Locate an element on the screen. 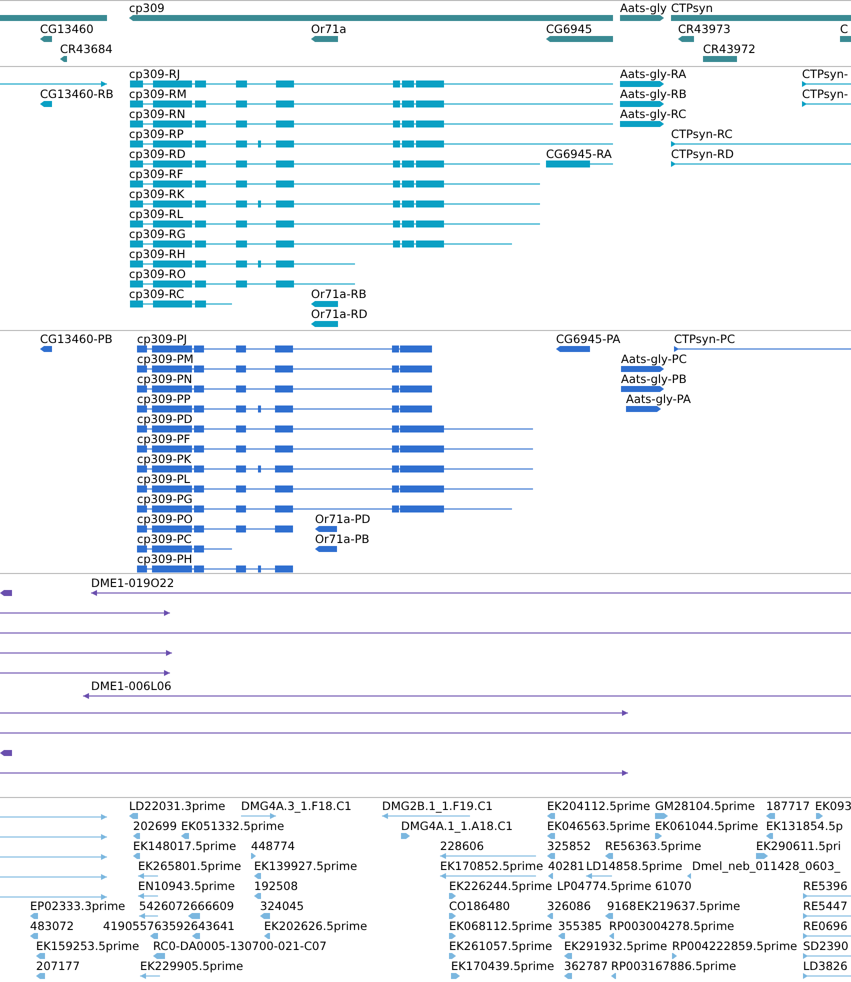 This screenshot has height=982, width=851. feature-label: EK093 is located at coordinates (833, 806).